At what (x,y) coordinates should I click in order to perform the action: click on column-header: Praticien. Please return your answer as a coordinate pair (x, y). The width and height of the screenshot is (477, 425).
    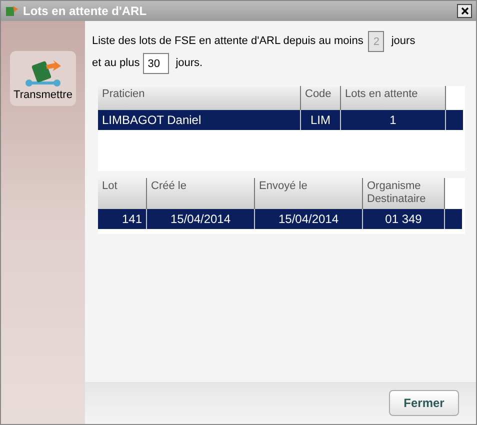
    Looking at the image, I should click on (199, 98).